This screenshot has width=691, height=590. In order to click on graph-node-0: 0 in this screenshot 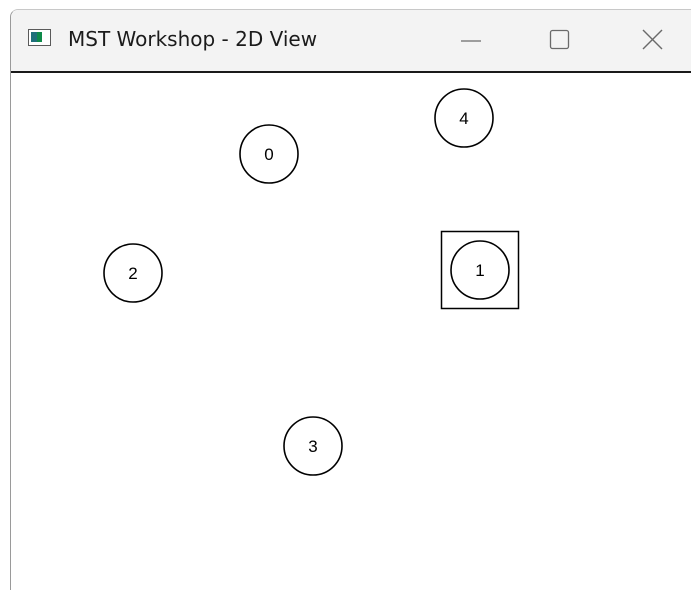, I will do `click(269, 154)`.